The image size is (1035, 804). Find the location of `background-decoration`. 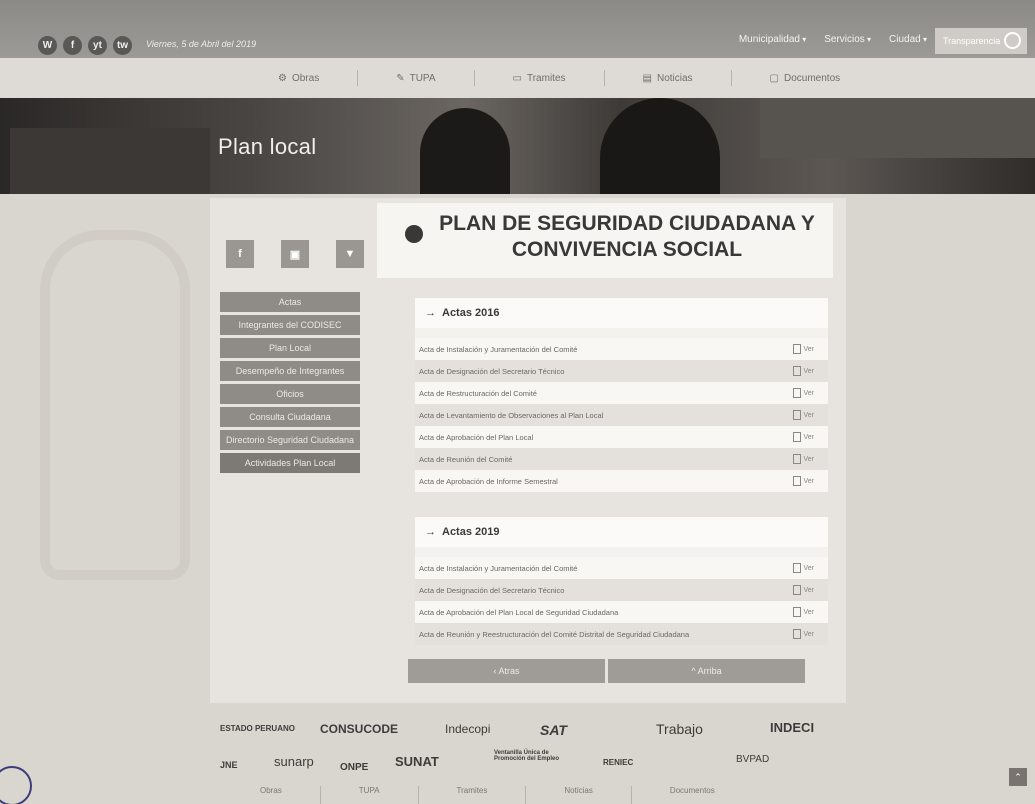

background-decoration is located at coordinates (115, 405).